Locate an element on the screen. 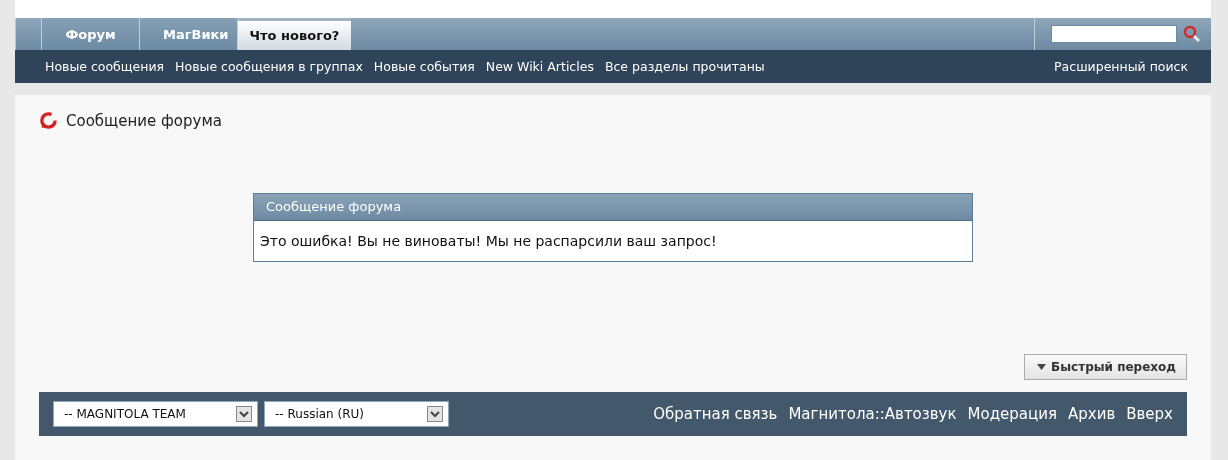 The height and width of the screenshot is (460, 1228). subnav-link: Новые сообщения is located at coordinates (105, 66).